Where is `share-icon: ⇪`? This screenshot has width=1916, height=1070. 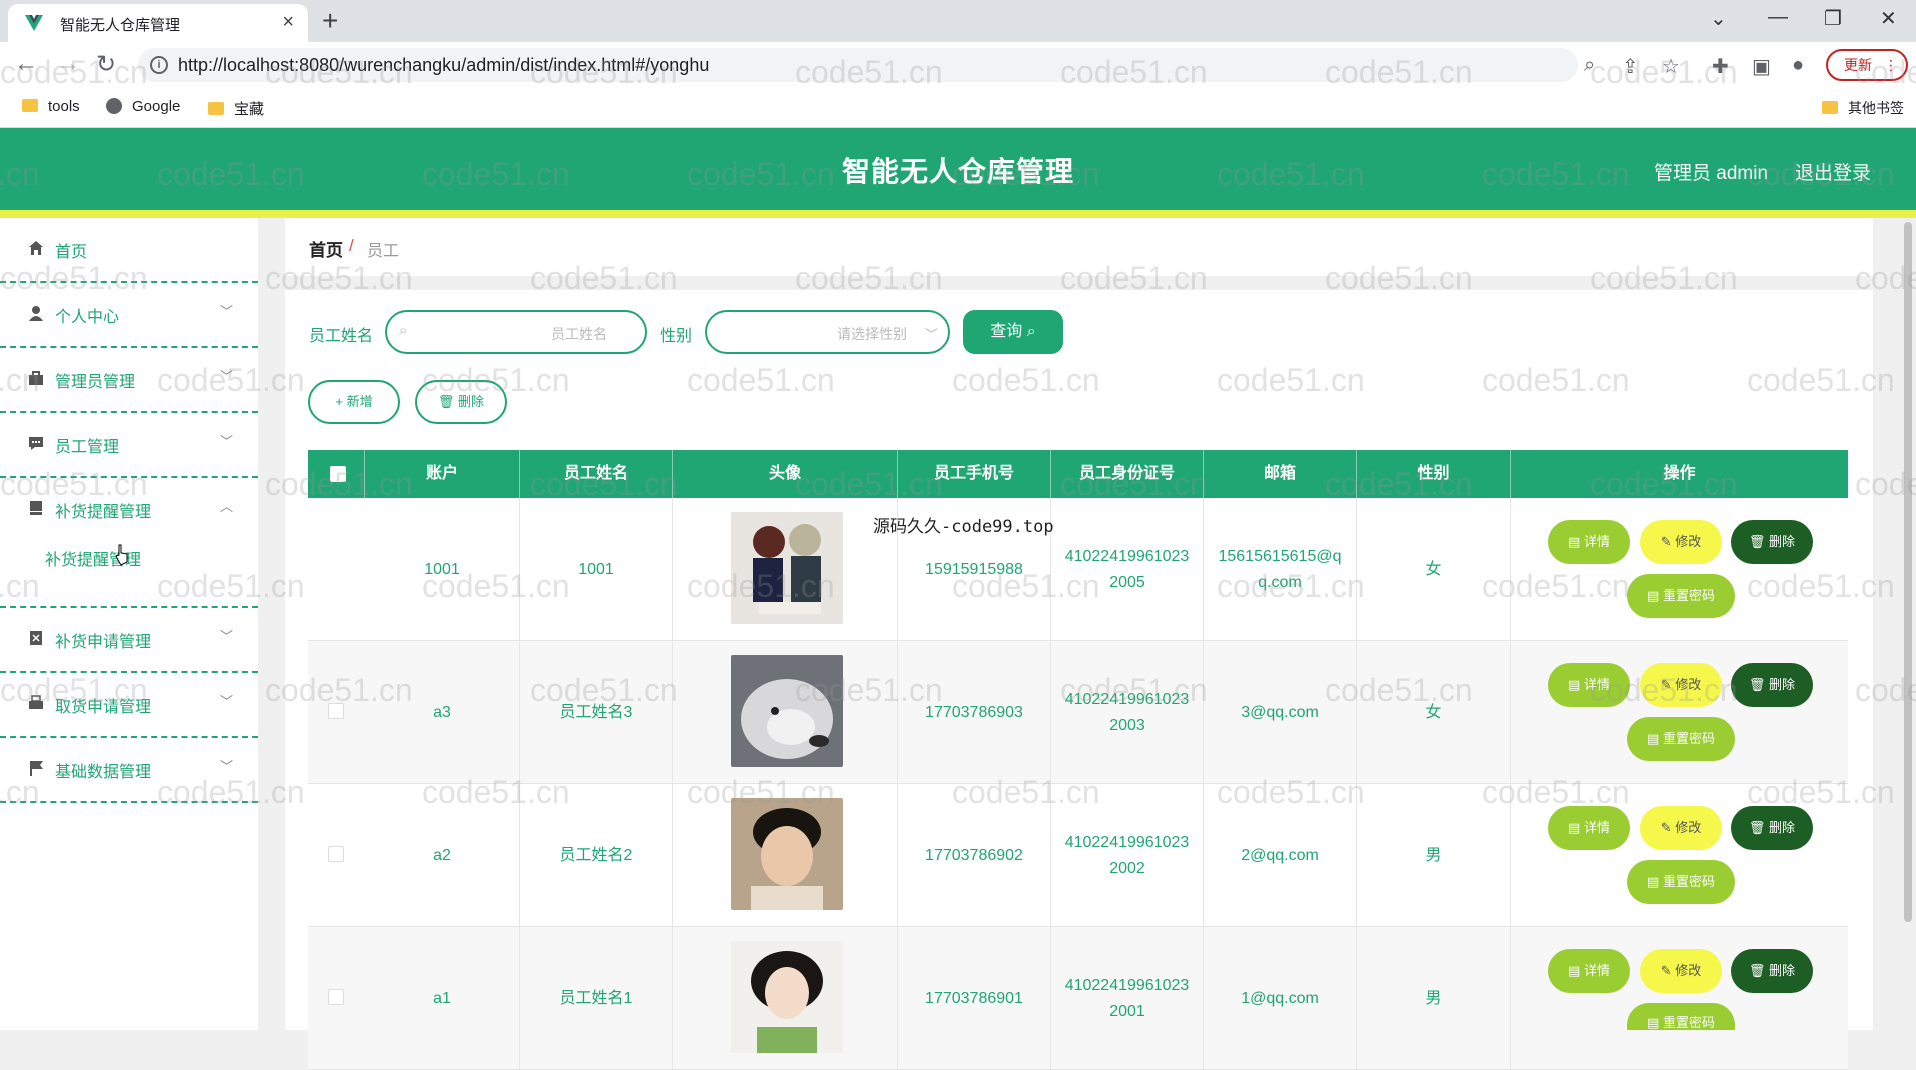
share-icon: ⇪ is located at coordinates (1630, 66).